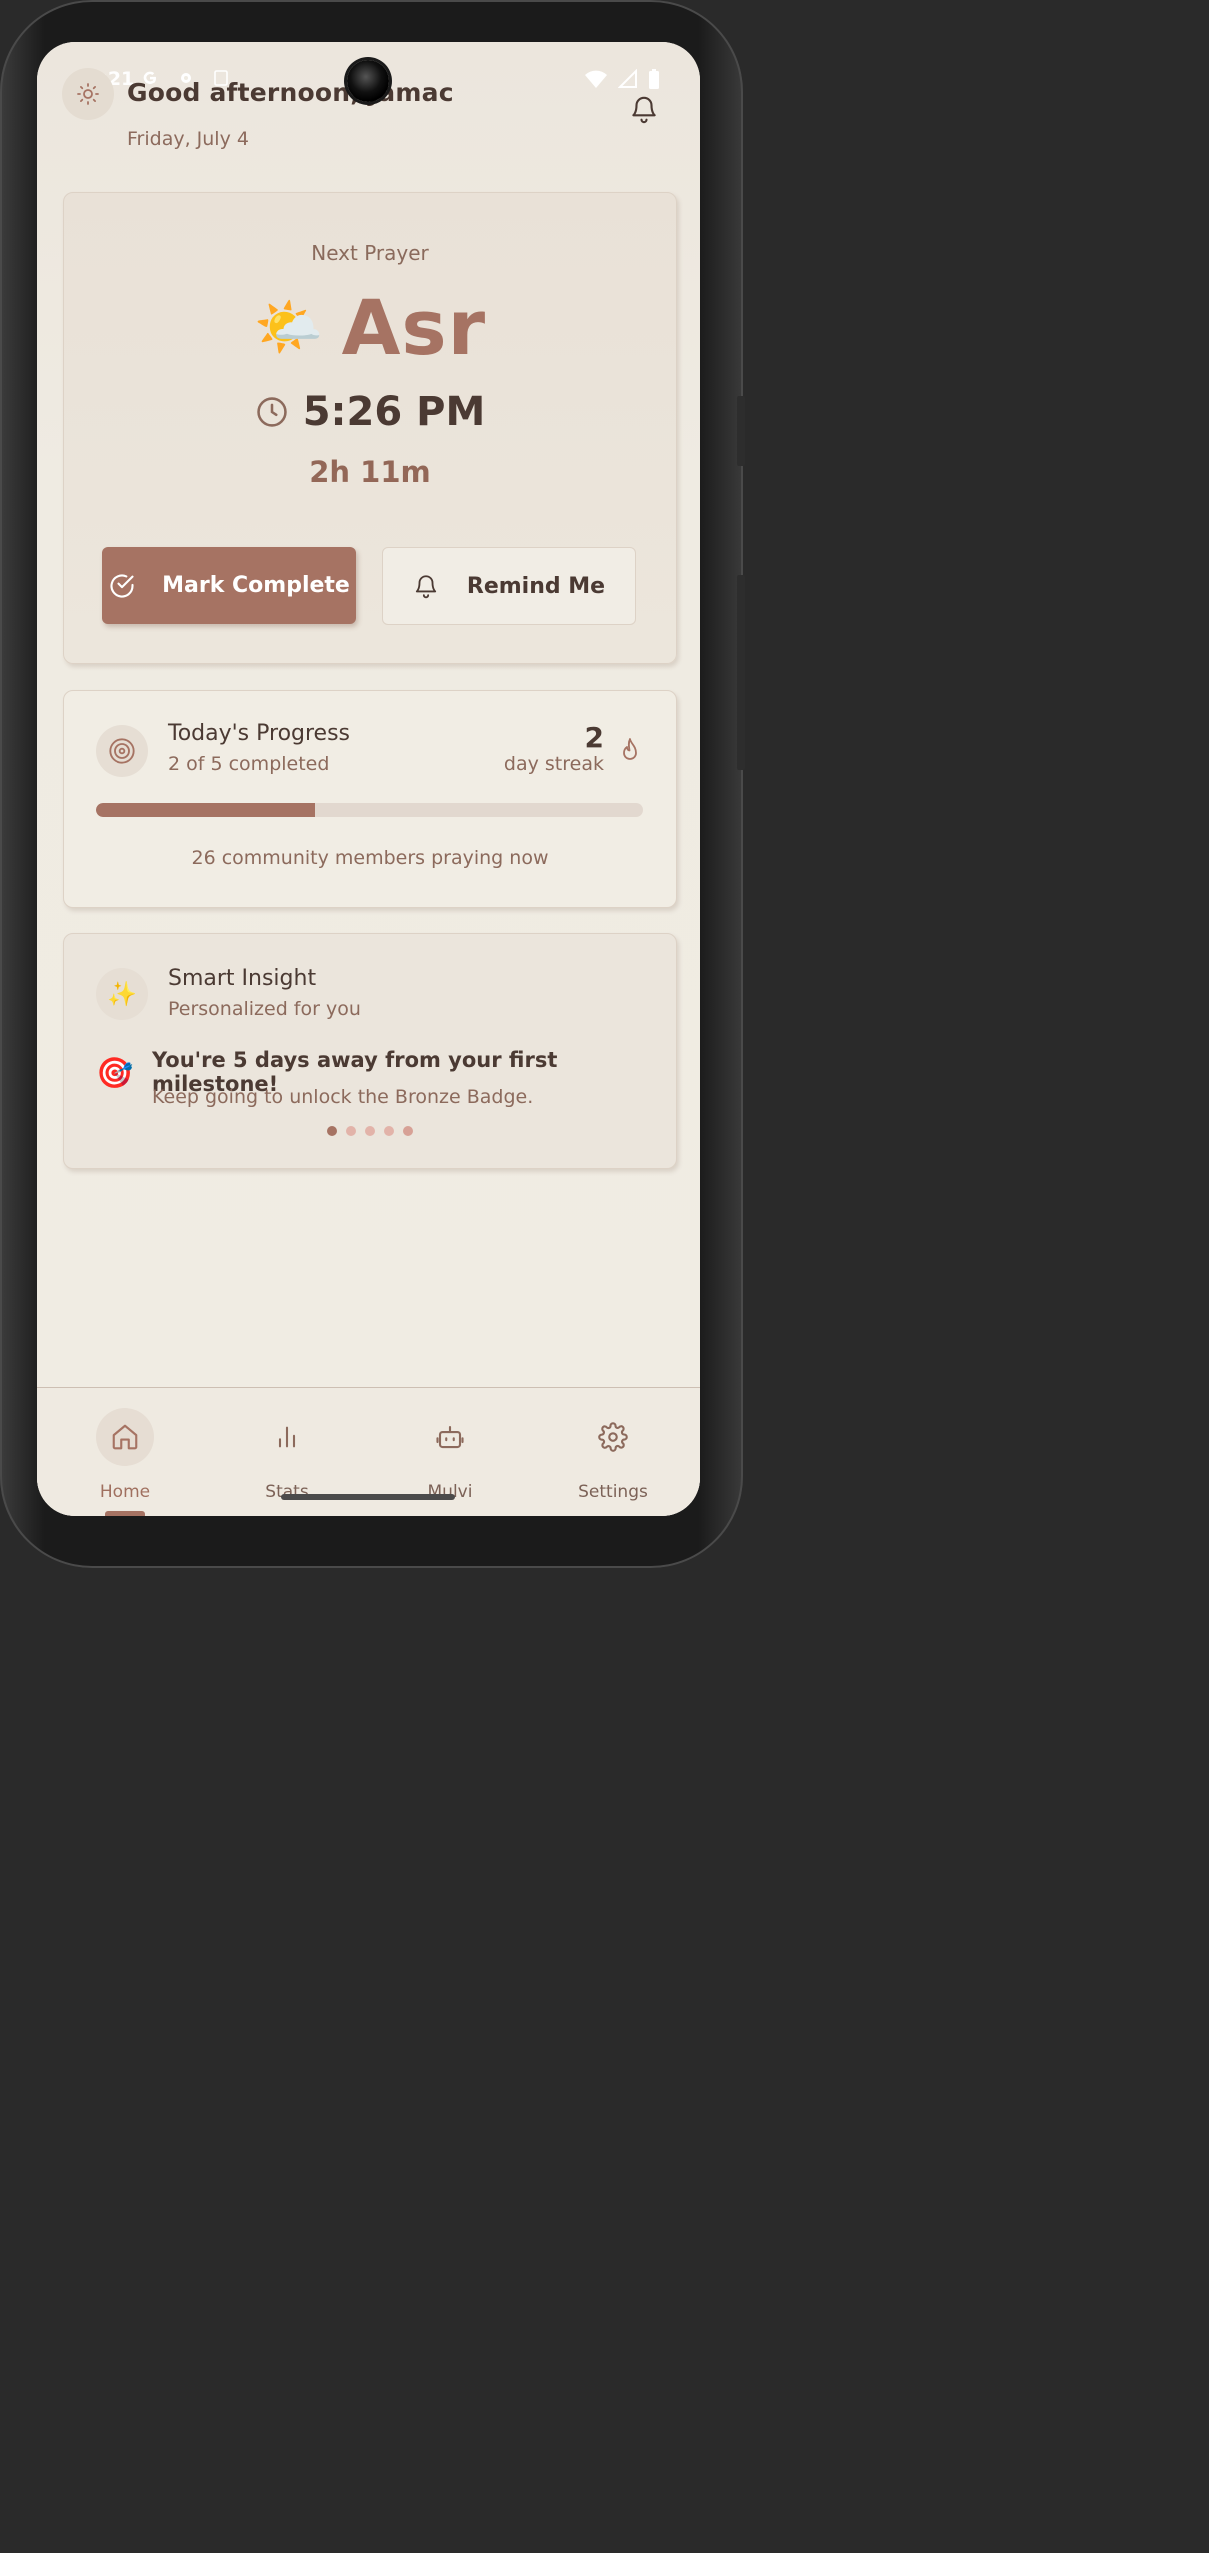  I want to click on flame-icon, so click(630, 749).